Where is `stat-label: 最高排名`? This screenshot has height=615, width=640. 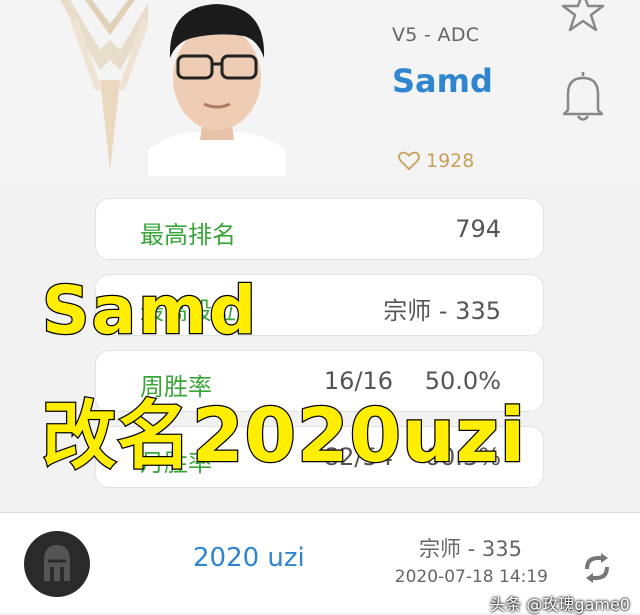 stat-label: 最高排名 is located at coordinates (188, 235).